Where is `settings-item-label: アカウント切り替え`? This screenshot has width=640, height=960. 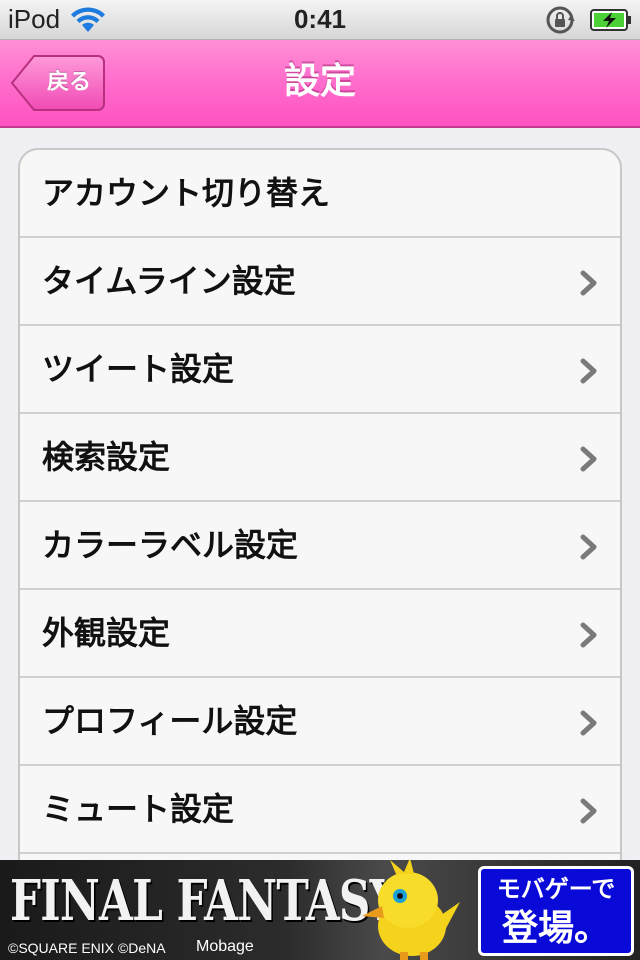 settings-item-label: アカウント切り替え is located at coordinates (186, 193).